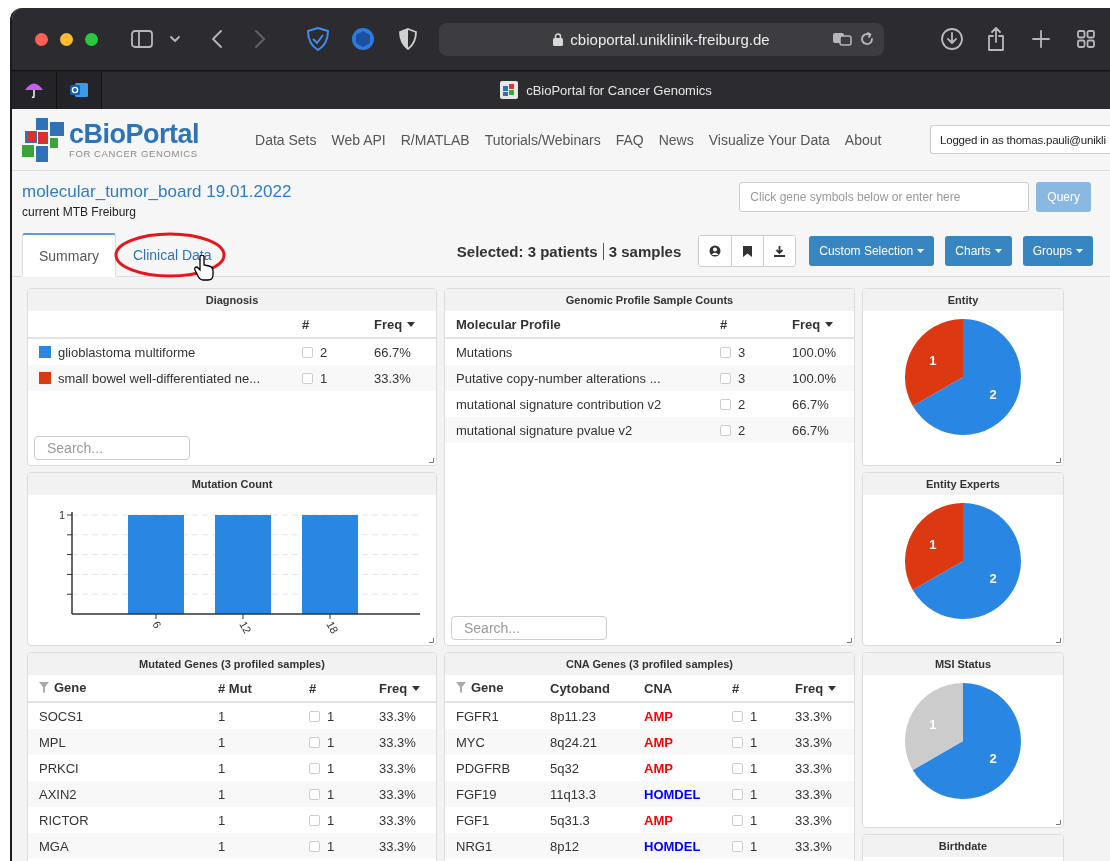 The width and height of the screenshot is (1110, 861). Describe the element at coordinates (435, 139) in the screenshot. I see `nav-link: R/MATLAB` at that location.